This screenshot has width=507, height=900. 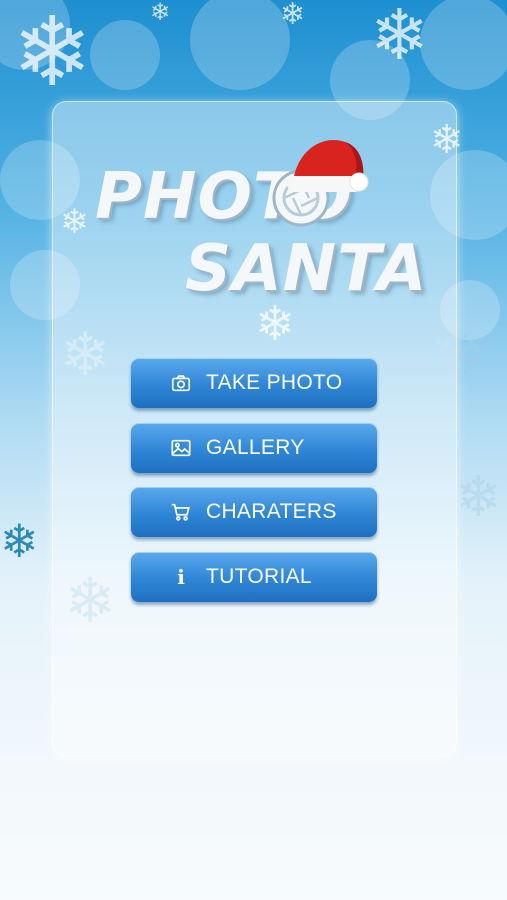 What do you see at coordinates (181, 512) in the screenshot?
I see `cart-icon` at bounding box center [181, 512].